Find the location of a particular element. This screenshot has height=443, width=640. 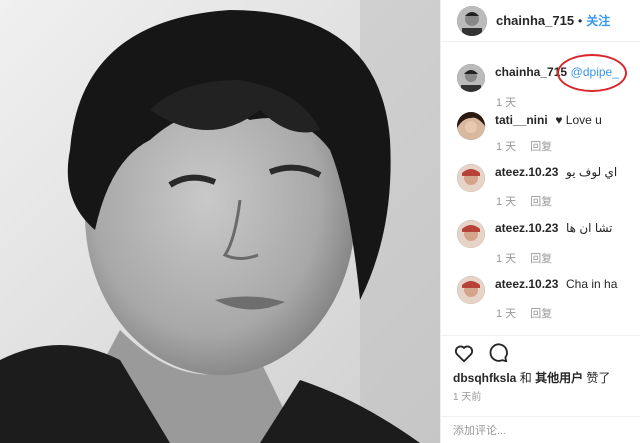

likes-summary: dbsqhfksla 和 其他用户 赞了 is located at coordinates (531, 377).